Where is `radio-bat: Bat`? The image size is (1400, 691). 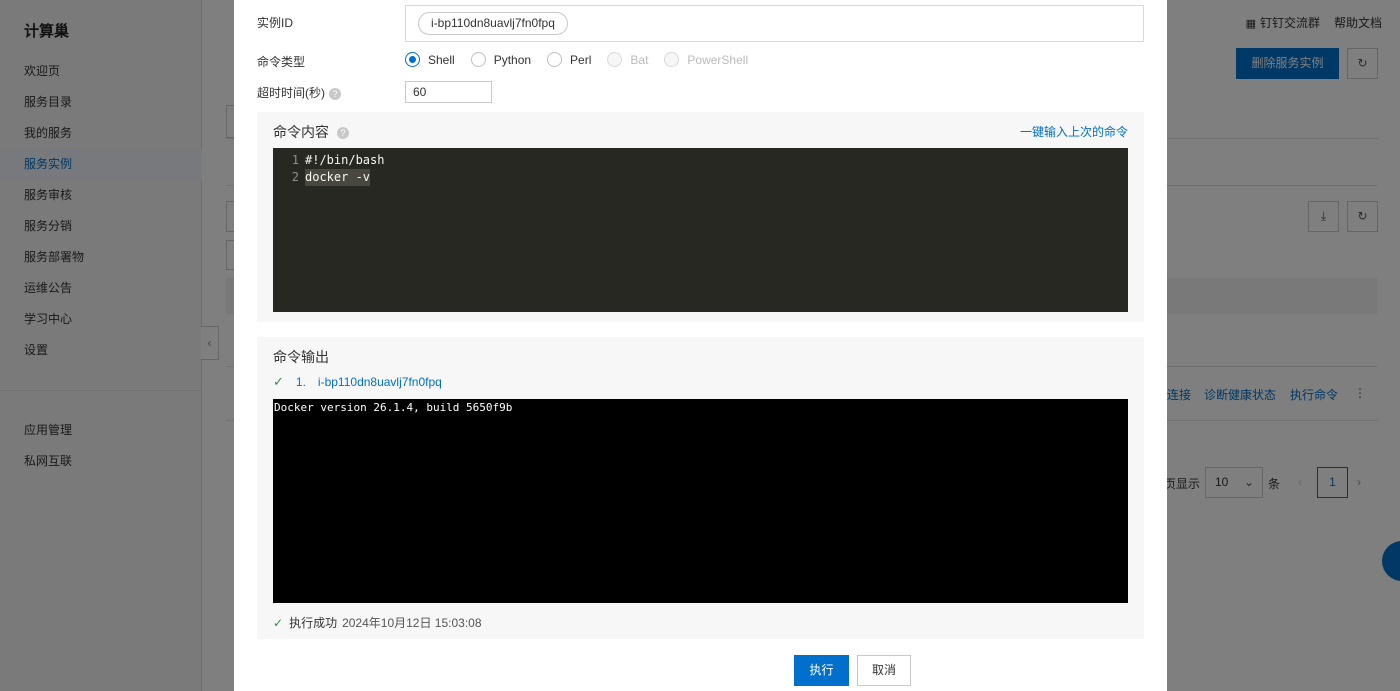 radio-bat: Bat is located at coordinates (627, 59).